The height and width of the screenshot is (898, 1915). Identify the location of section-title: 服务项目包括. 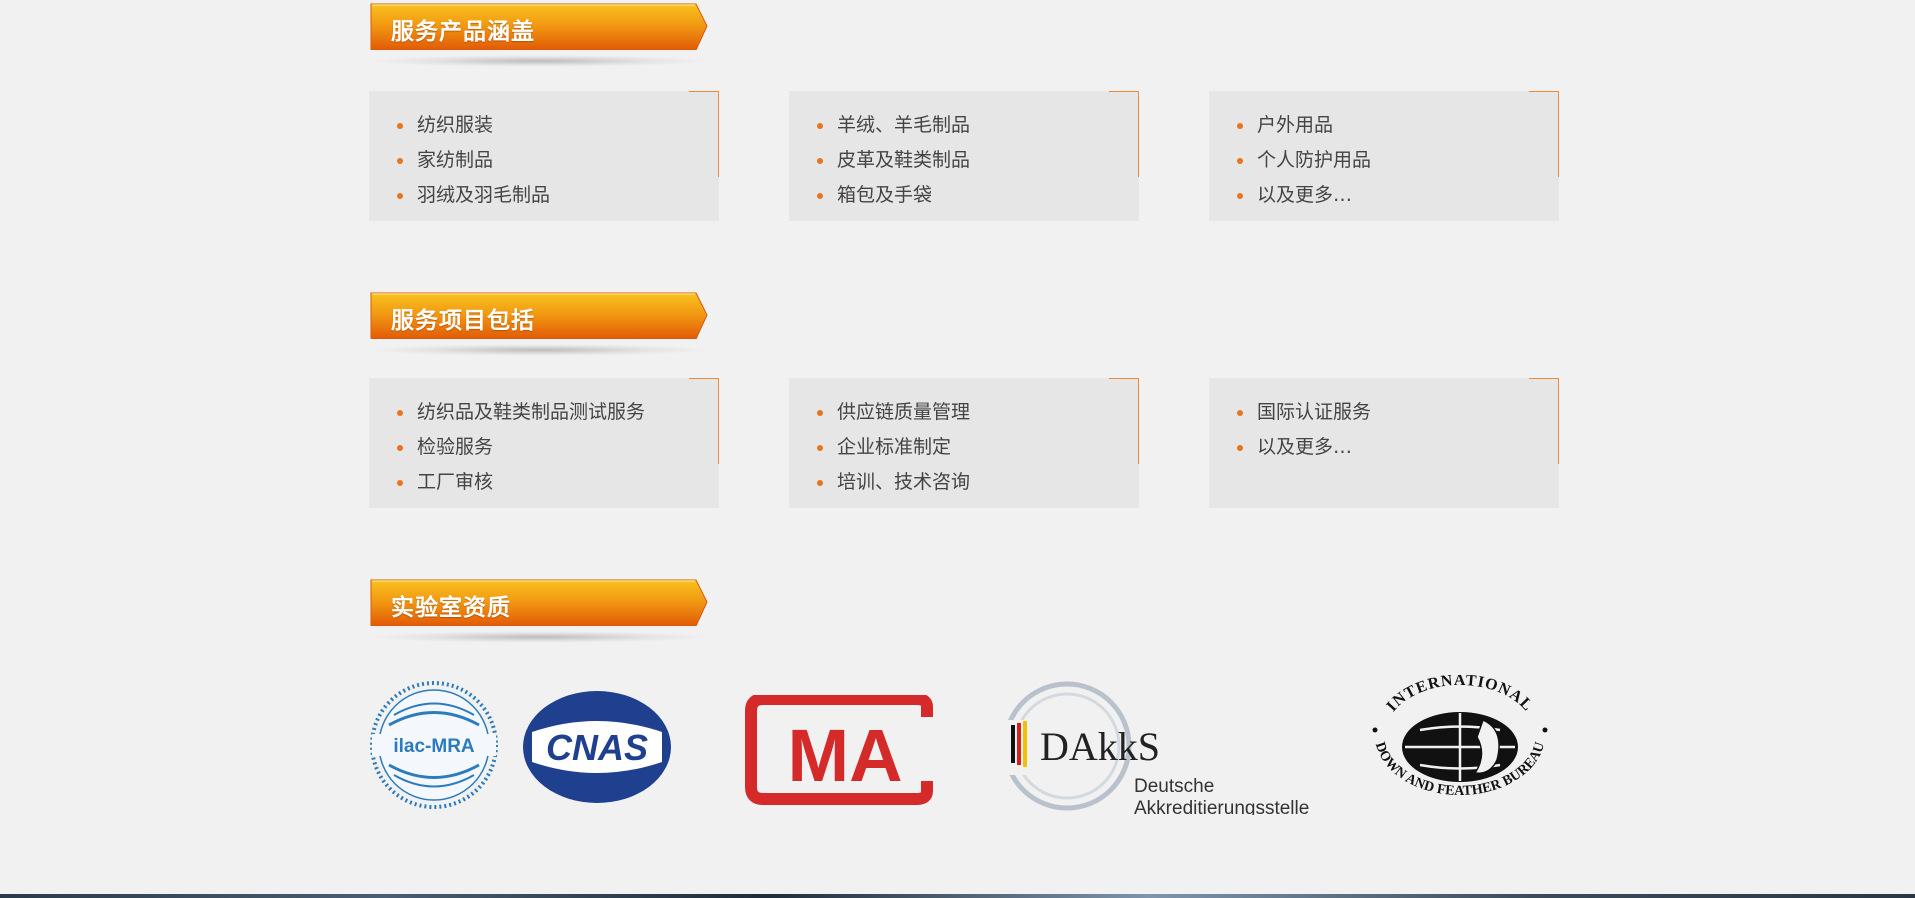
(463, 321).